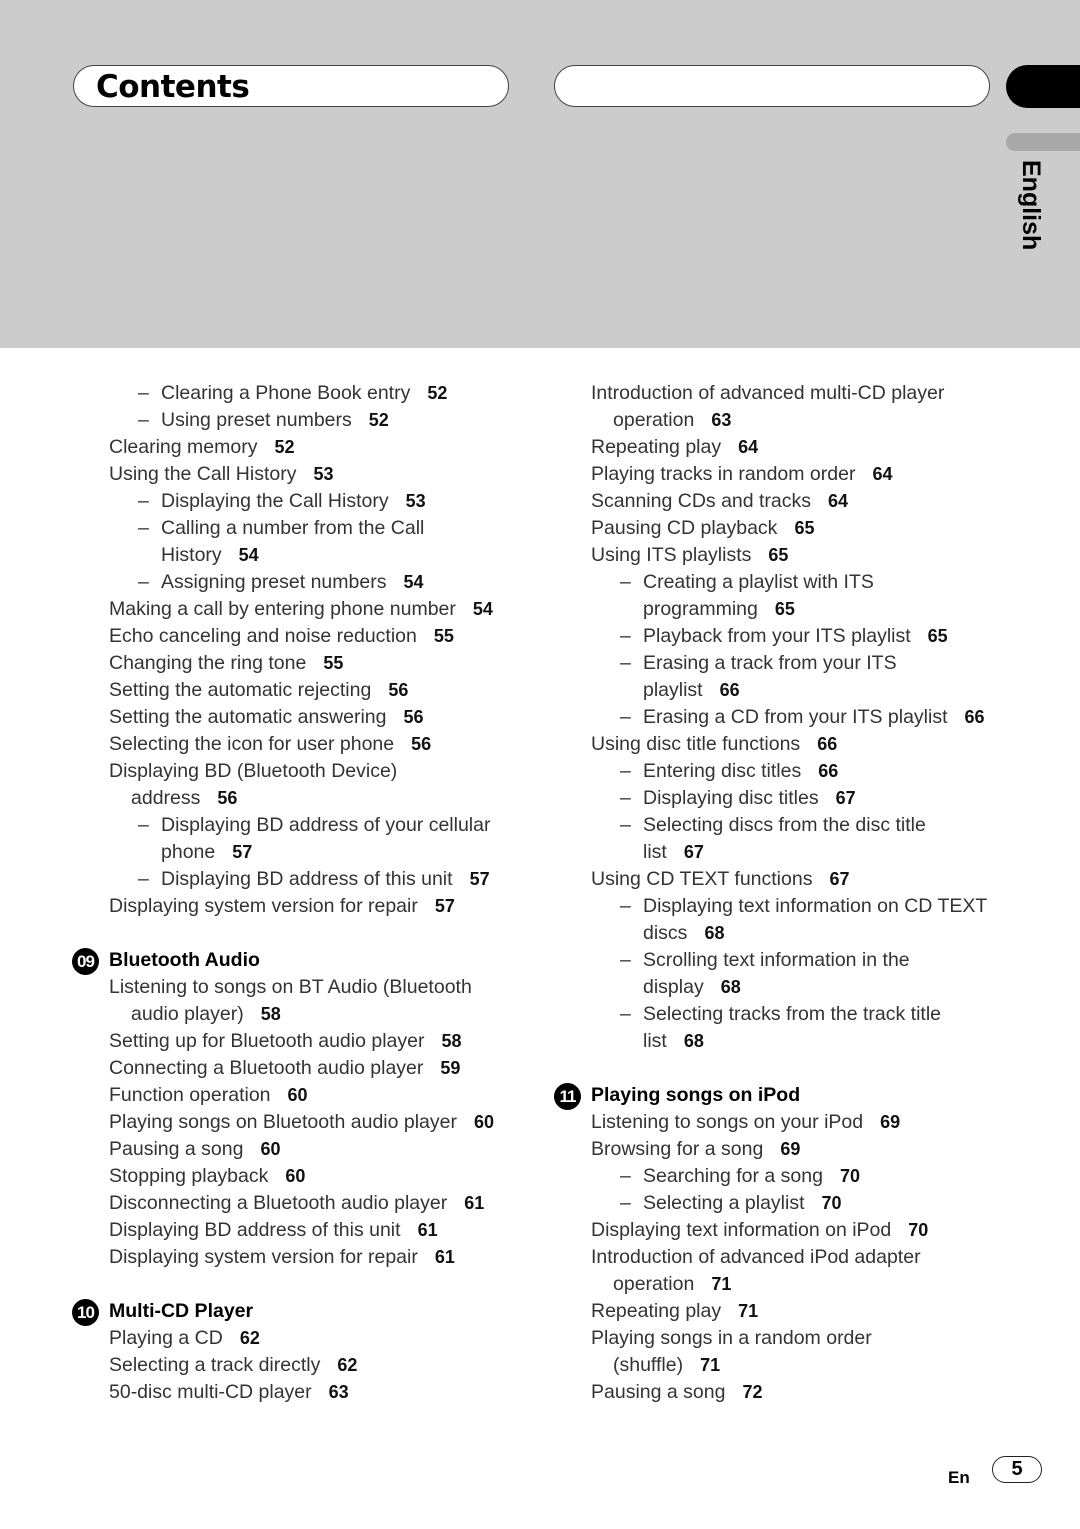  Describe the element at coordinates (816, 960) in the screenshot. I see `toc-subentry: – Scrolling text information in the` at that location.